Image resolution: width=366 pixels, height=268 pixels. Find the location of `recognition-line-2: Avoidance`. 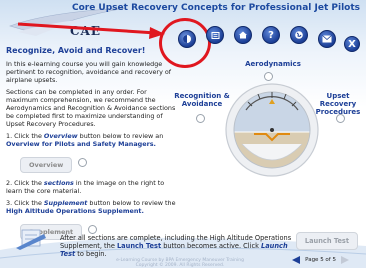

recognition-line-2: Avoidance is located at coordinates (202, 104).